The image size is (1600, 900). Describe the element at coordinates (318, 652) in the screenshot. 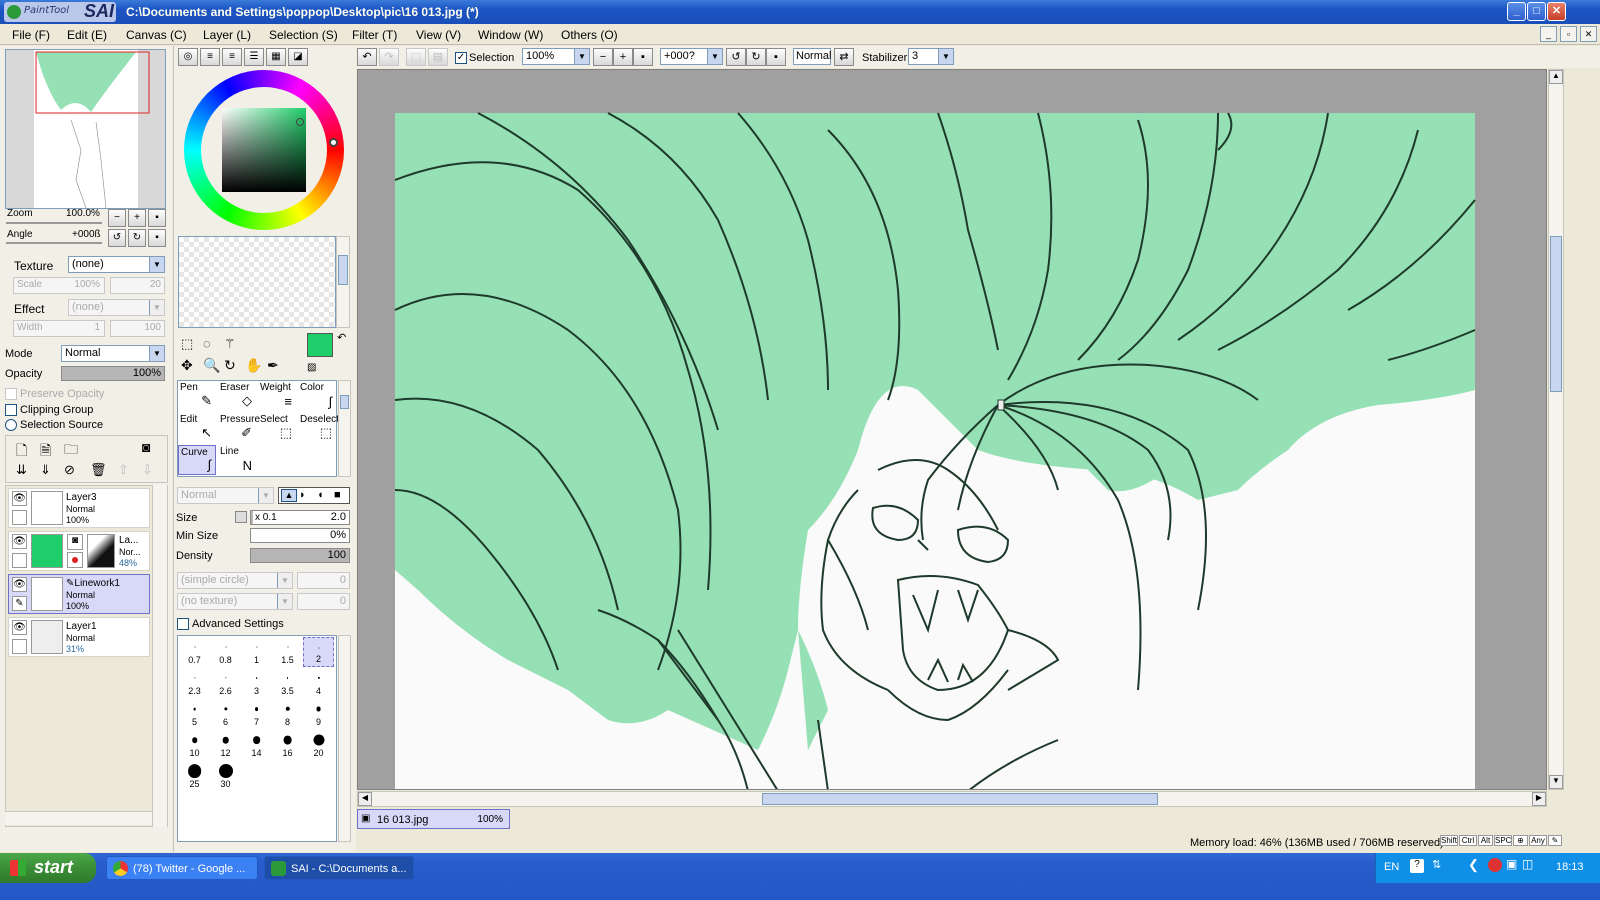

I see `brush-size-cell: 2` at that location.